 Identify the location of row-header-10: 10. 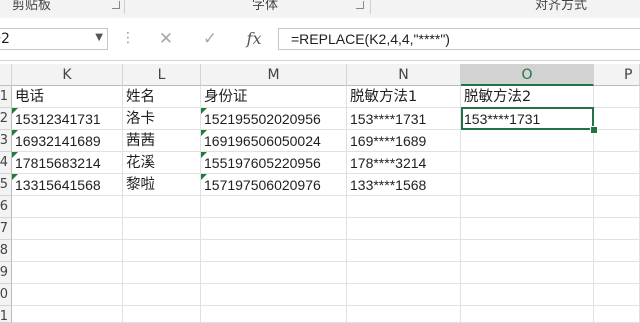
(6, 295).